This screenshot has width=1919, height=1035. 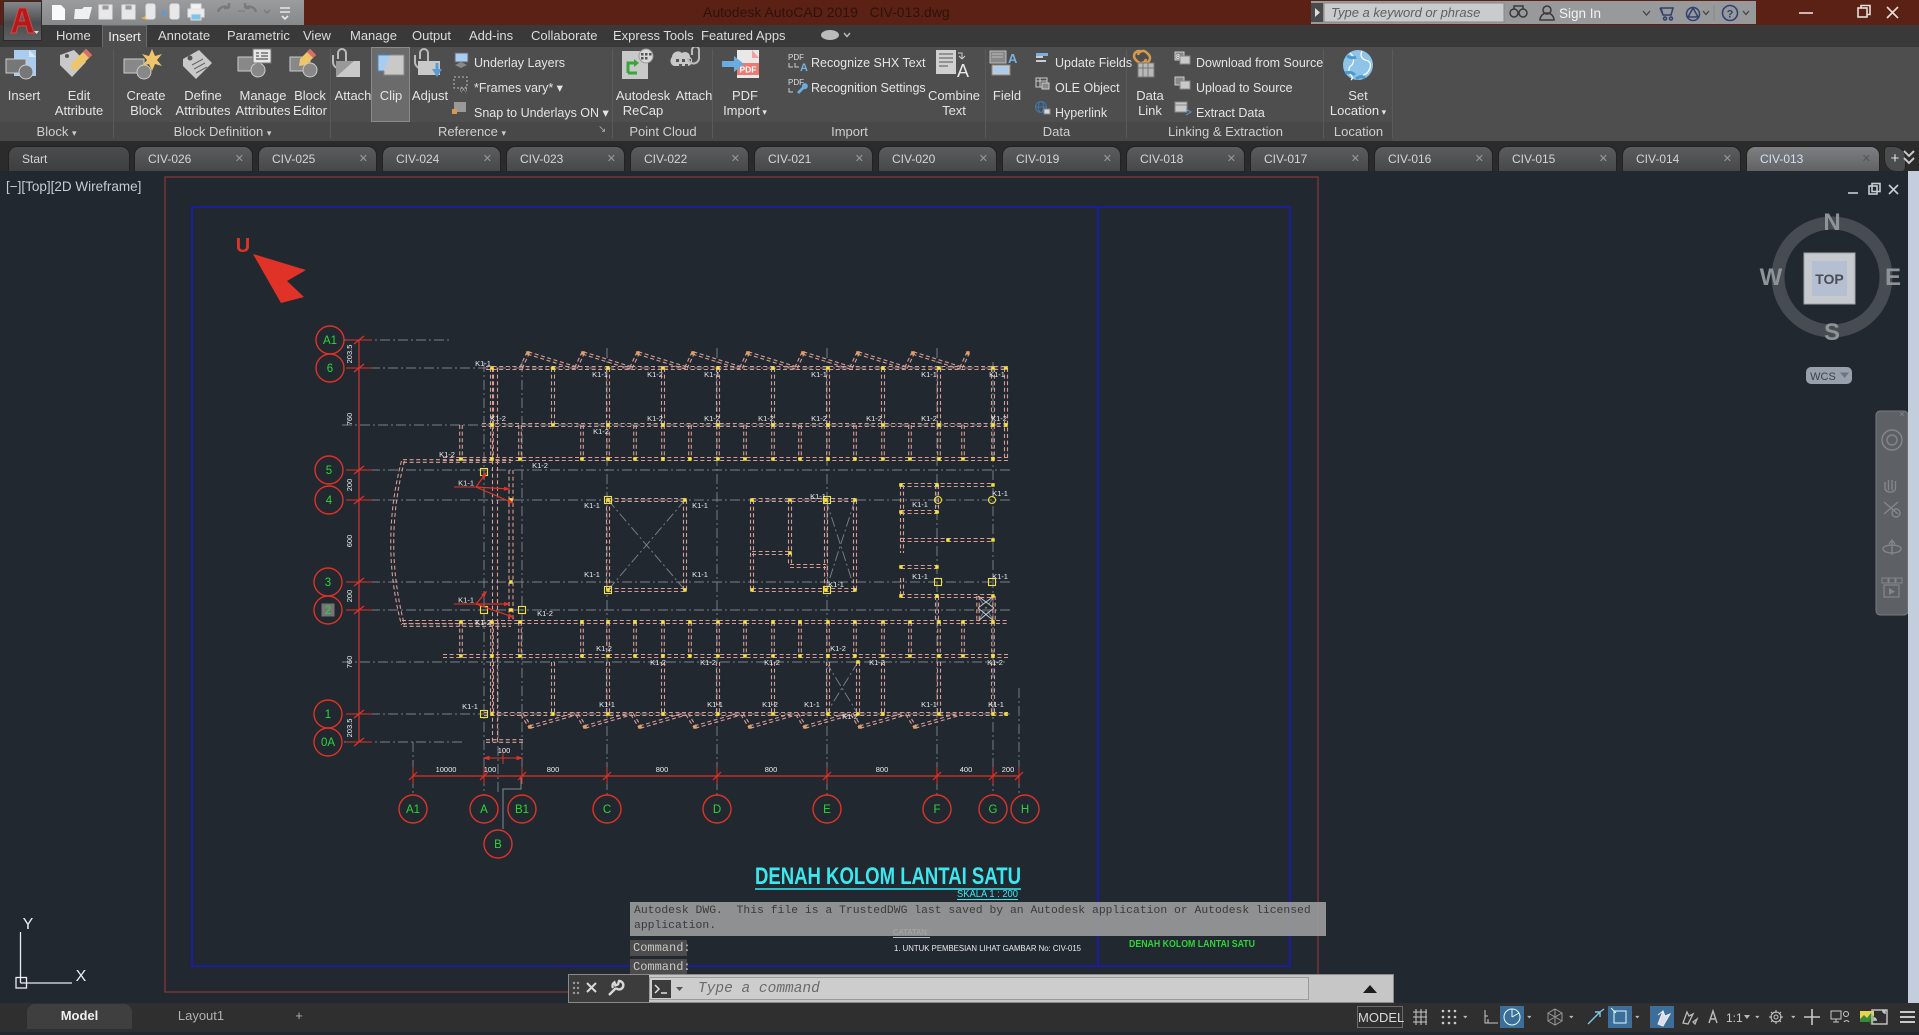 I want to click on svg-text: X, so click(x=81, y=976).